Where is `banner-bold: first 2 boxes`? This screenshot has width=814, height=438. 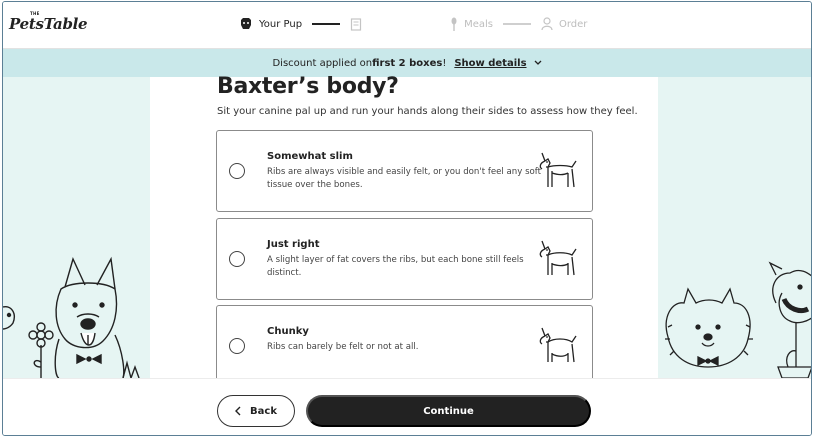
banner-bold: first 2 boxes is located at coordinates (407, 63).